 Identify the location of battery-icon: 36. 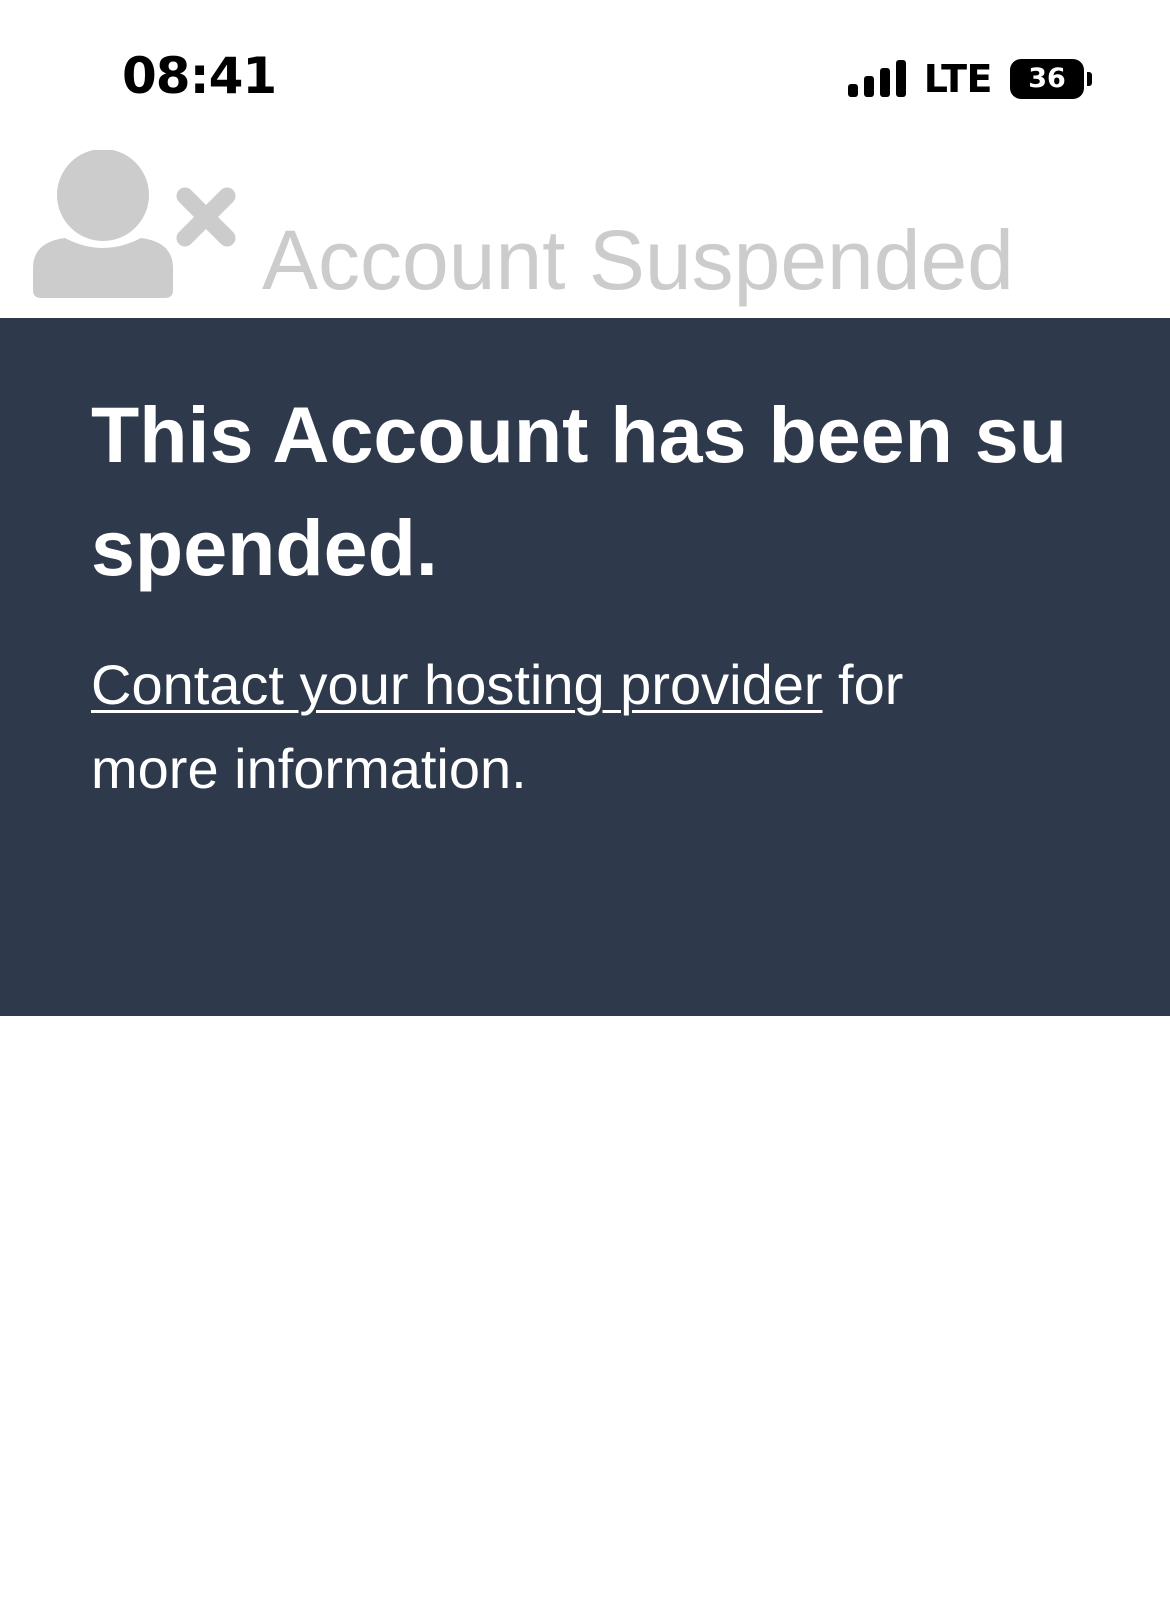
(1051, 79).